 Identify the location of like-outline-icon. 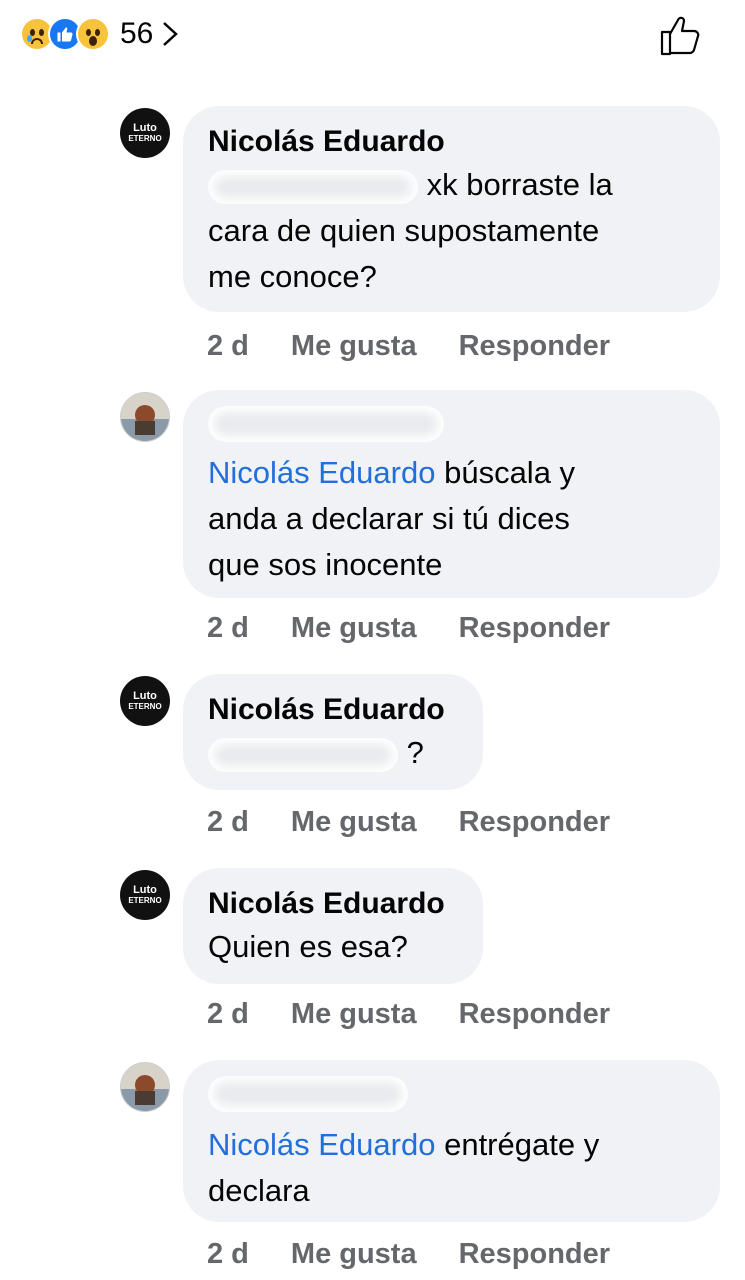
(681, 35).